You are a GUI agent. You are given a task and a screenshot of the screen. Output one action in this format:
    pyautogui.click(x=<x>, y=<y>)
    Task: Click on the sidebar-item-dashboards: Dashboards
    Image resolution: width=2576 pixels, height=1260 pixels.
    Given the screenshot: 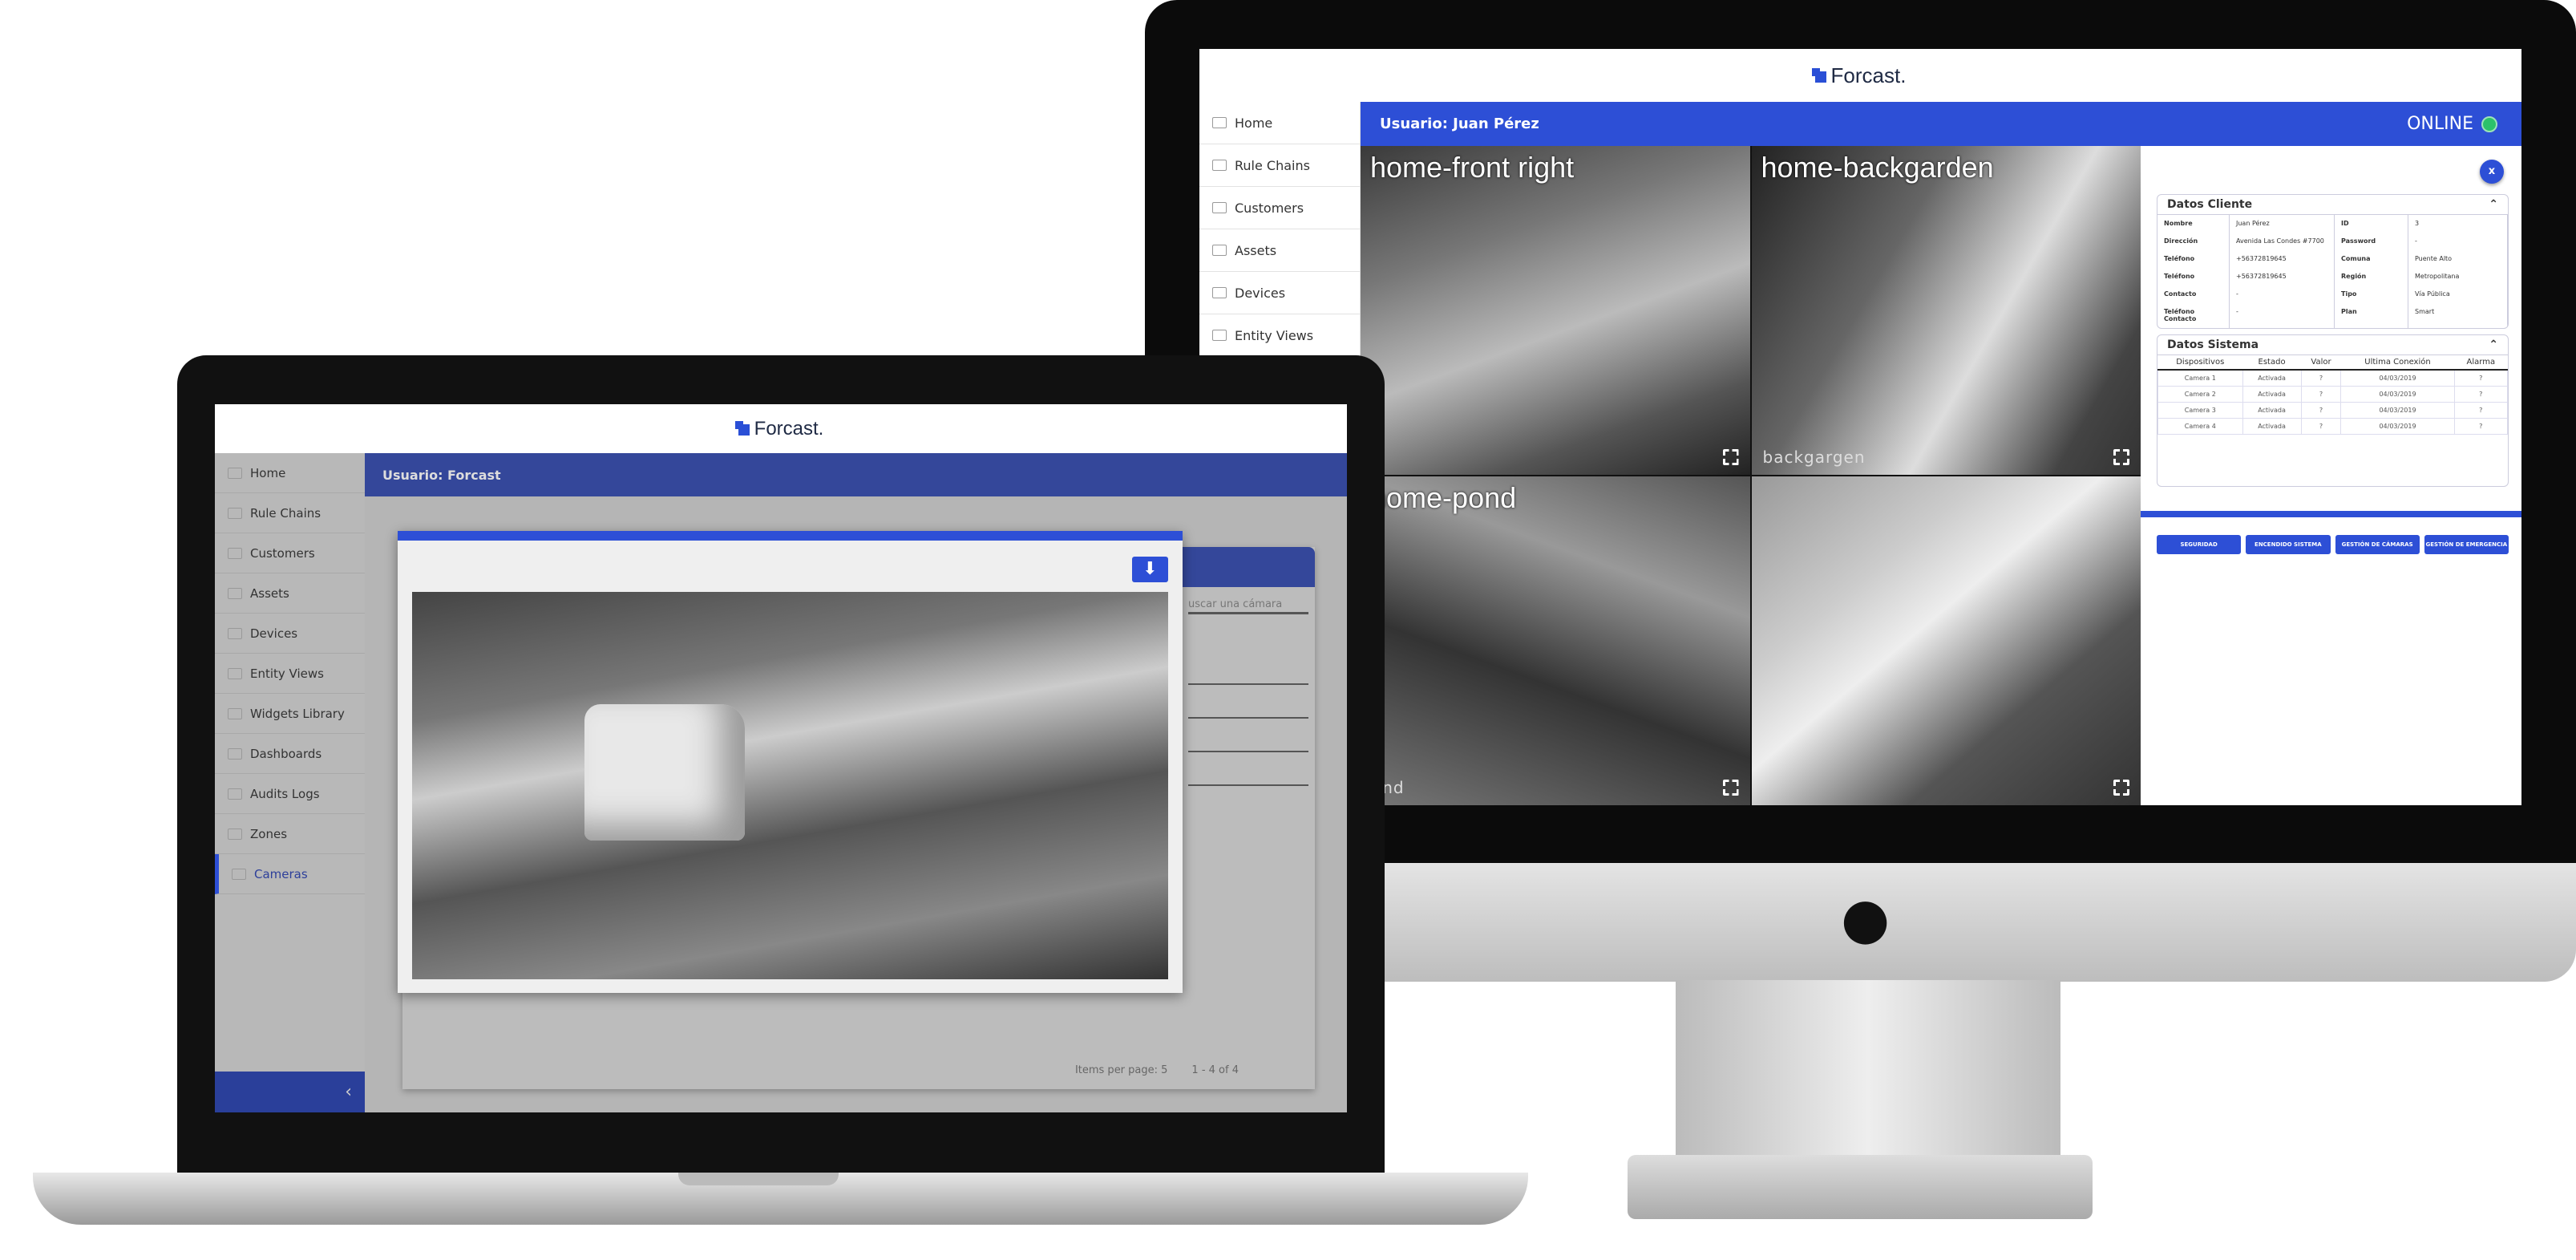 What is the action you would take?
    pyautogui.click(x=290, y=754)
    